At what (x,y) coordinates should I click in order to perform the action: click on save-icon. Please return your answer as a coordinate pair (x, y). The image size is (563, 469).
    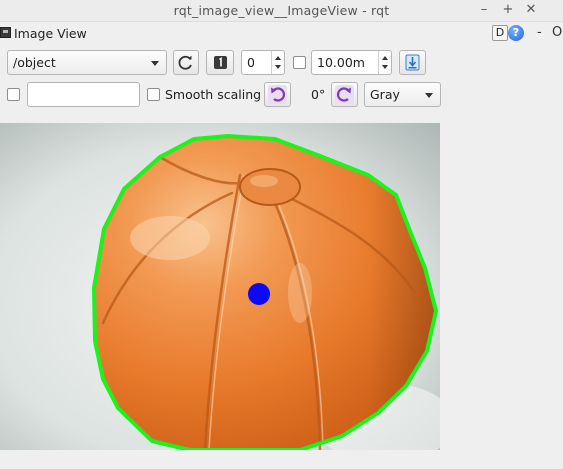
    Looking at the image, I should click on (412, 62).